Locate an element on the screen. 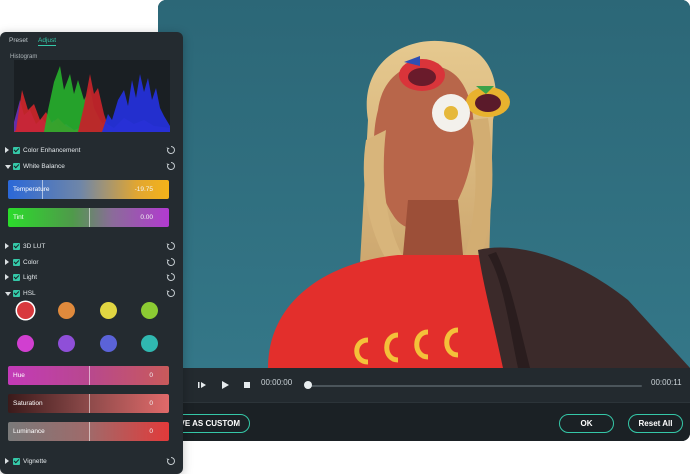  hue-slider: Hue 0 is located at coordinates (88, 375).